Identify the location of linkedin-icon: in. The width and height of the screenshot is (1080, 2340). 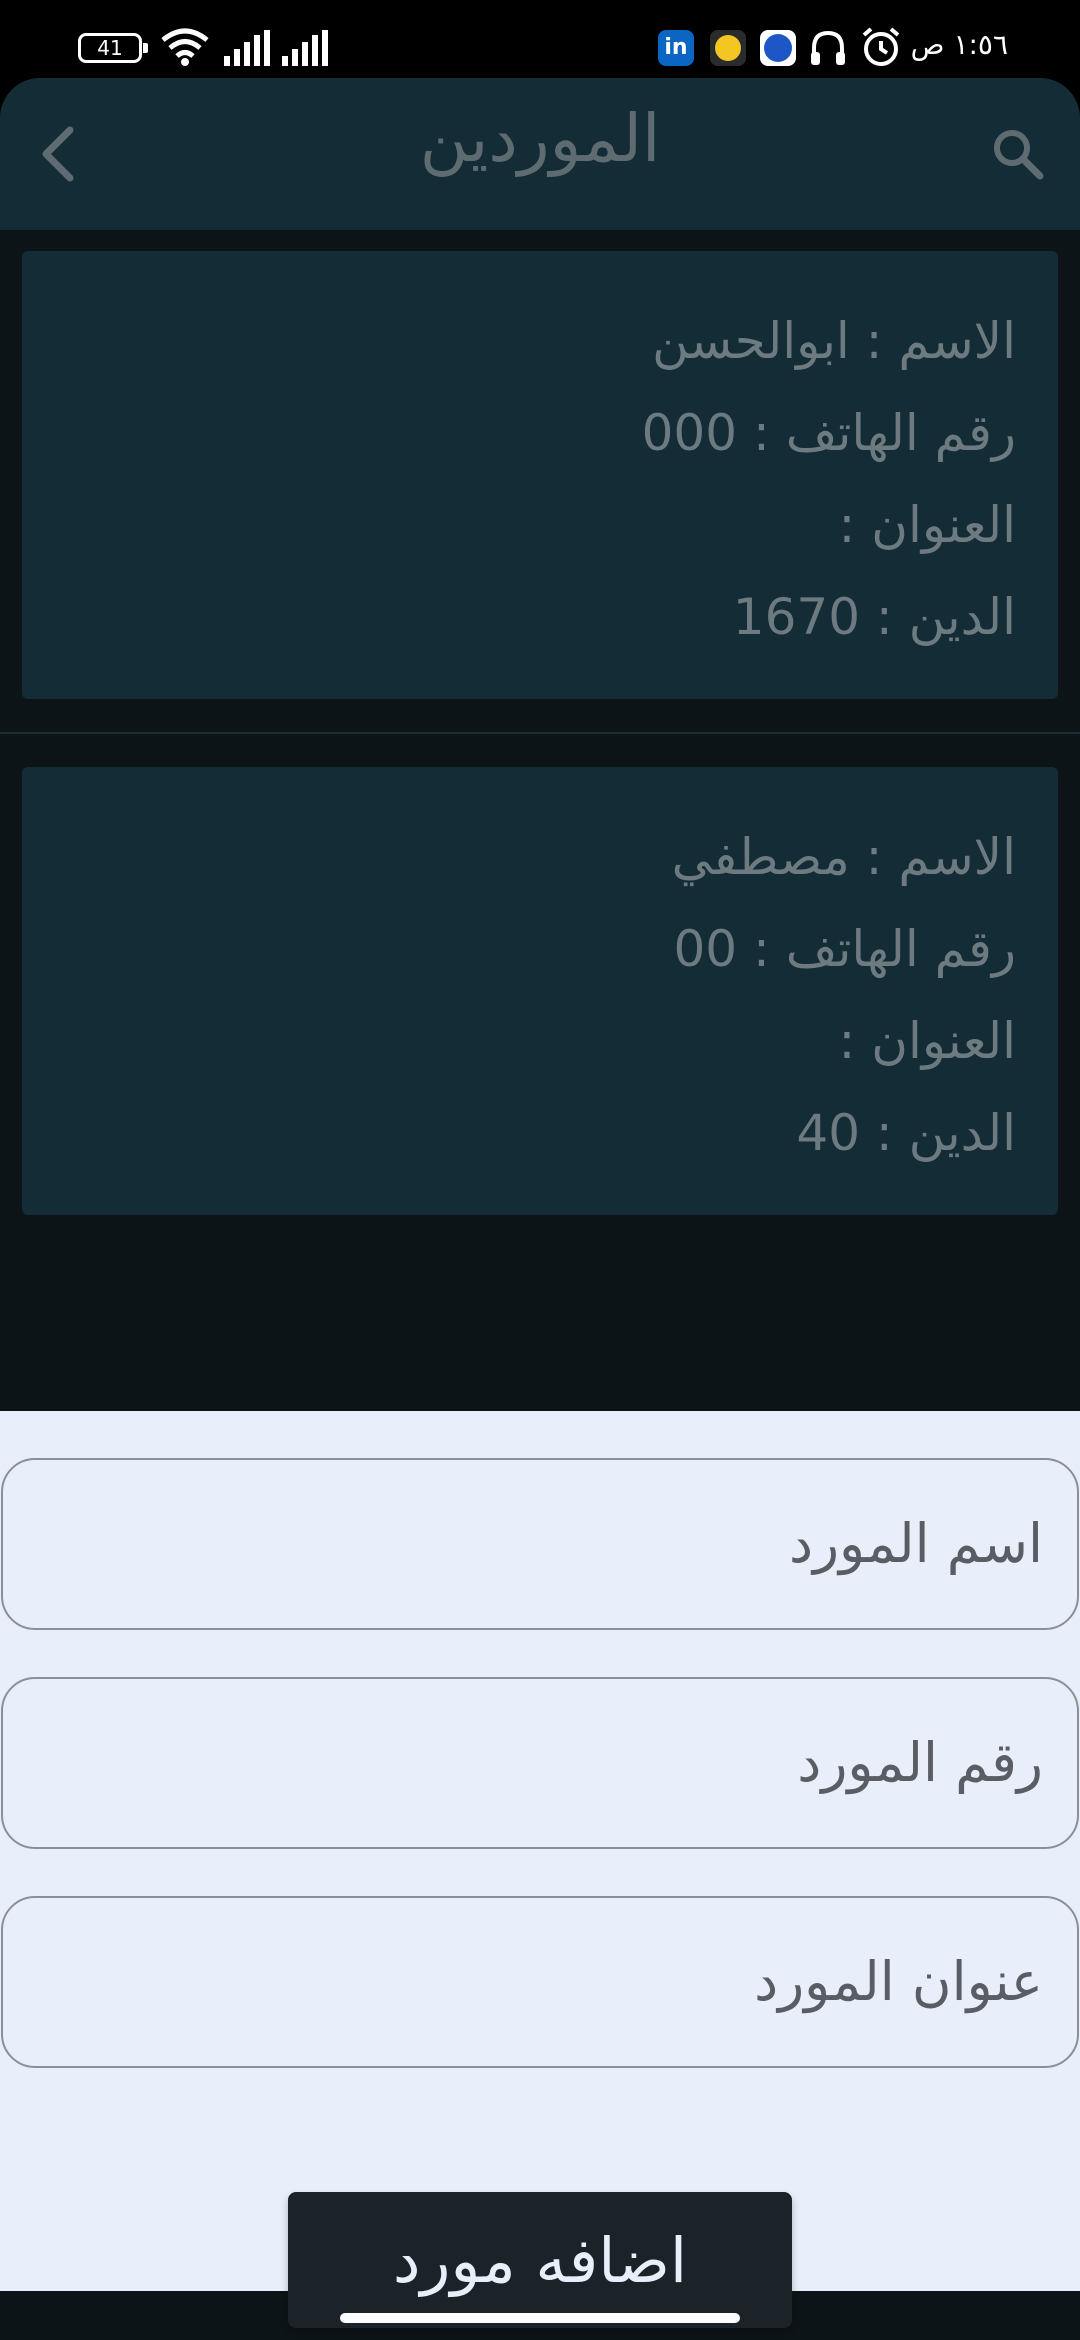
(676, 48).